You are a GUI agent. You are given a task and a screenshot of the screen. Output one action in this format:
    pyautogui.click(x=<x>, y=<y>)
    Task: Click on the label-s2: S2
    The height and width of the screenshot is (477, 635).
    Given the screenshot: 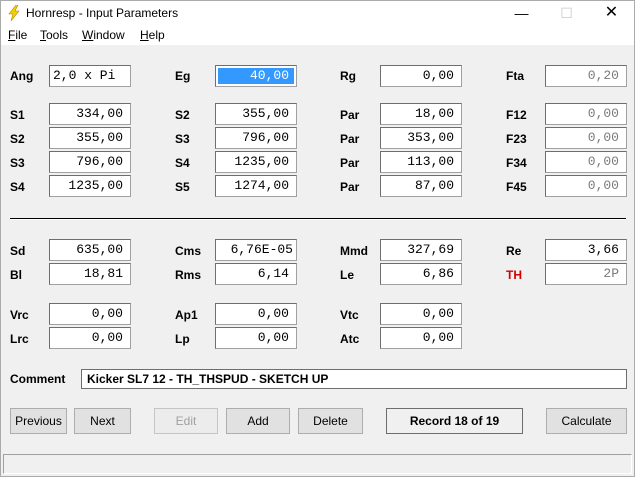 What is the action you would take?
    pyautogui.click(x=182, y=115)
    